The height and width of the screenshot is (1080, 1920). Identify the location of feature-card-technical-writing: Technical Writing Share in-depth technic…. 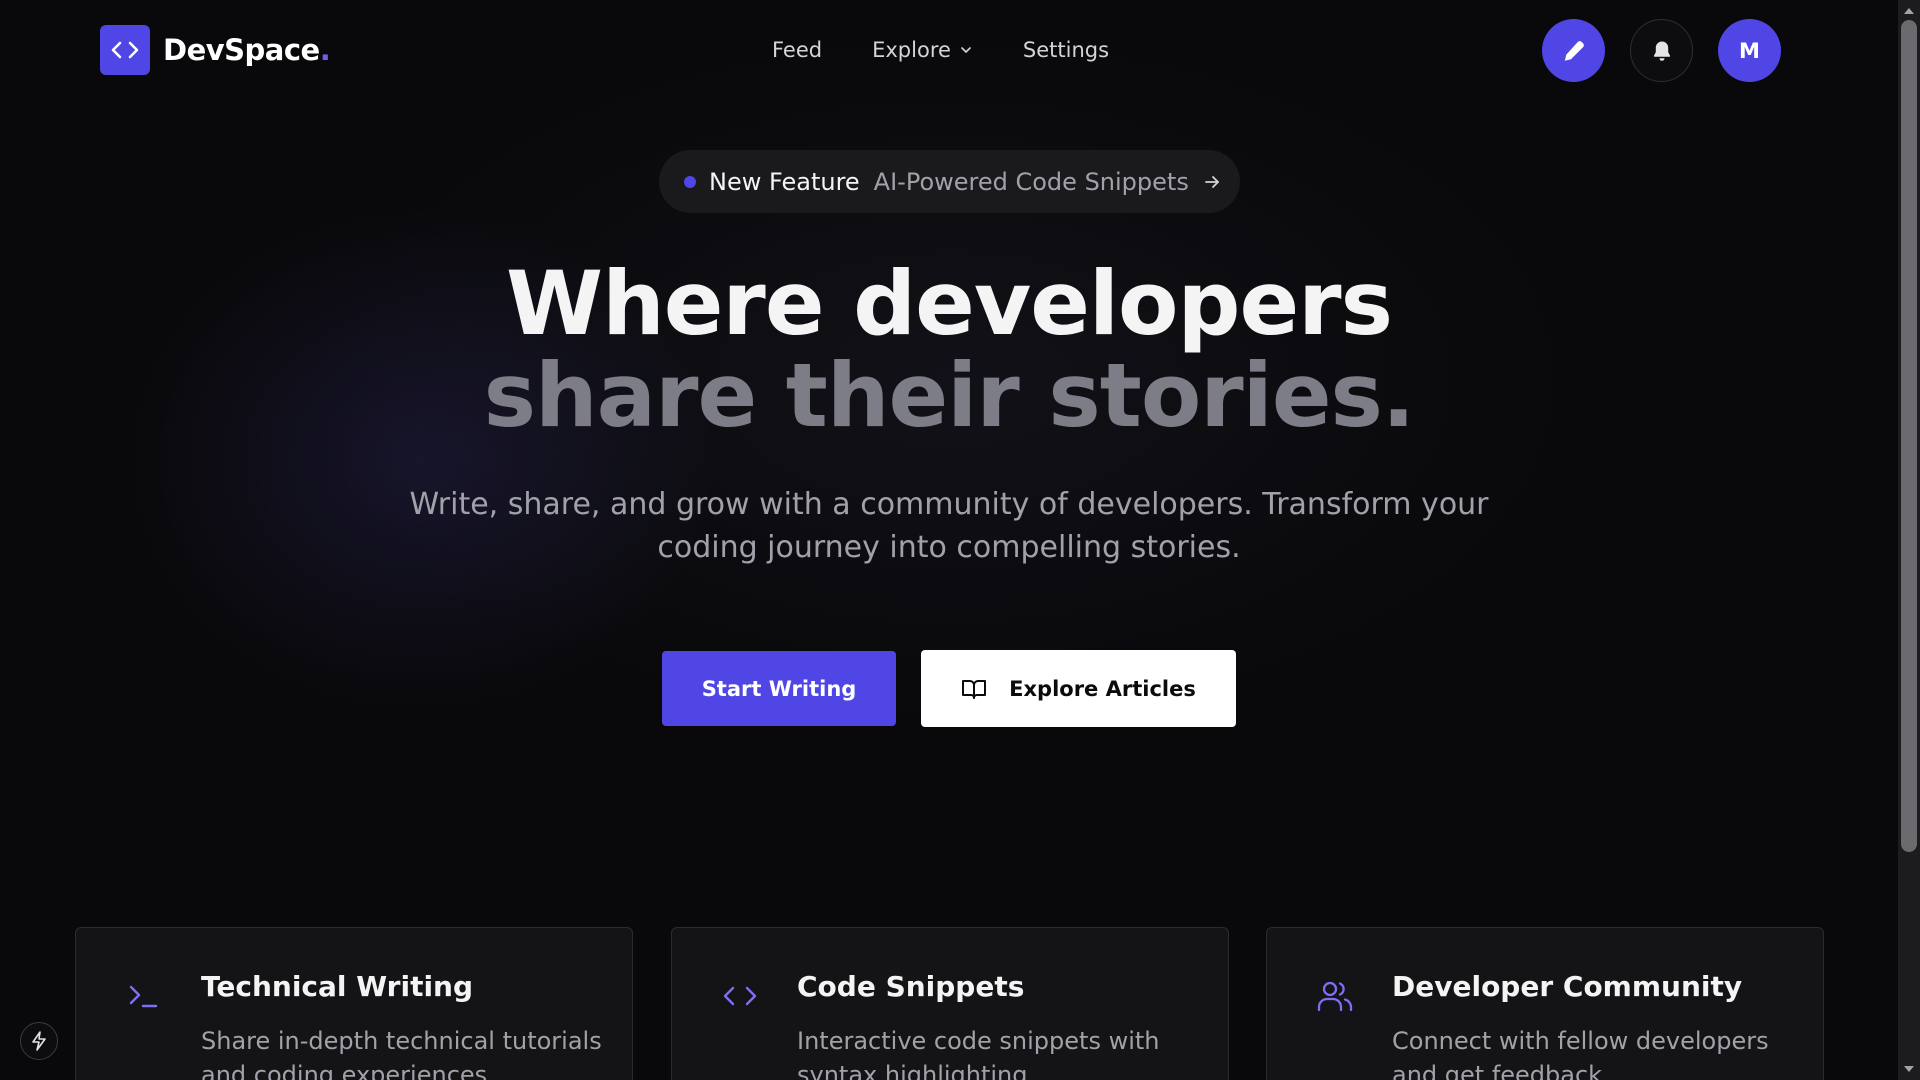
(354, 1003).